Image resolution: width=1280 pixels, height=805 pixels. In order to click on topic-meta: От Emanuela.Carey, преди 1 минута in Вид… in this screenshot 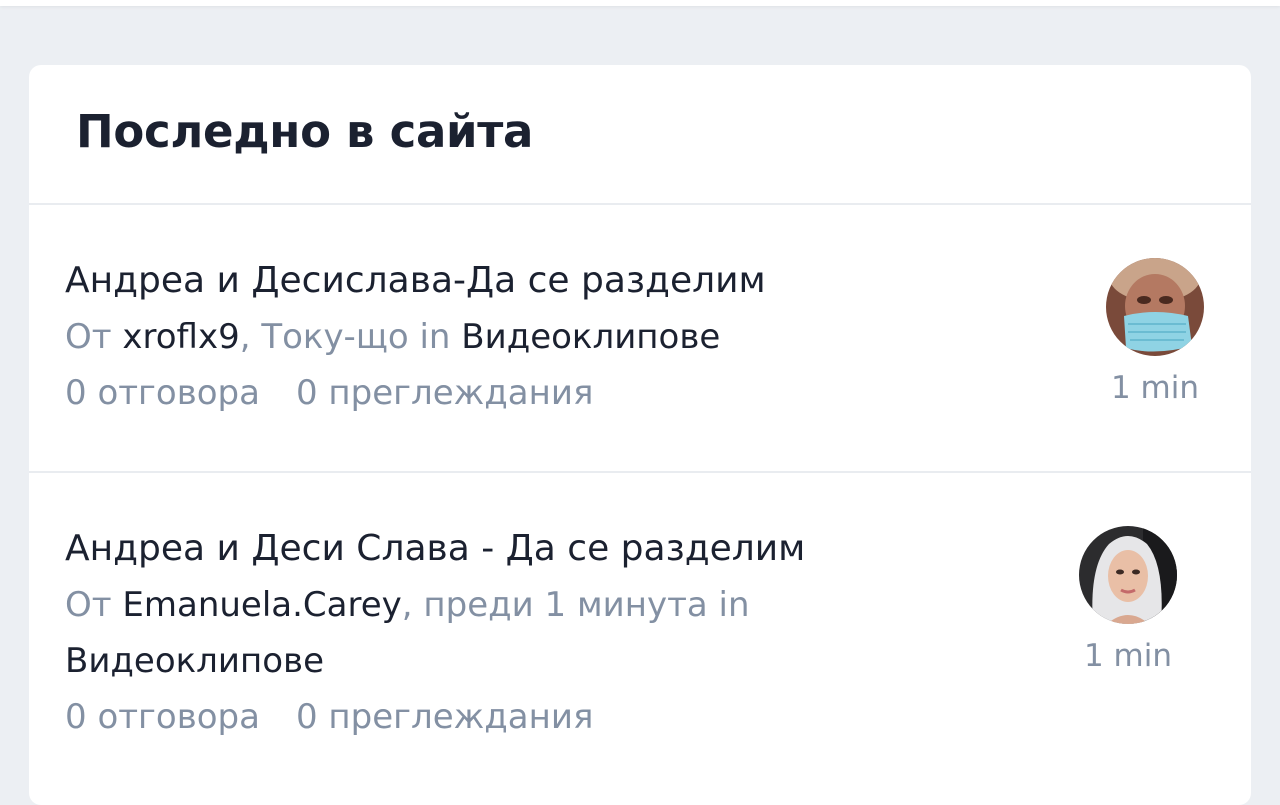, I will do `click(495, 633)`.